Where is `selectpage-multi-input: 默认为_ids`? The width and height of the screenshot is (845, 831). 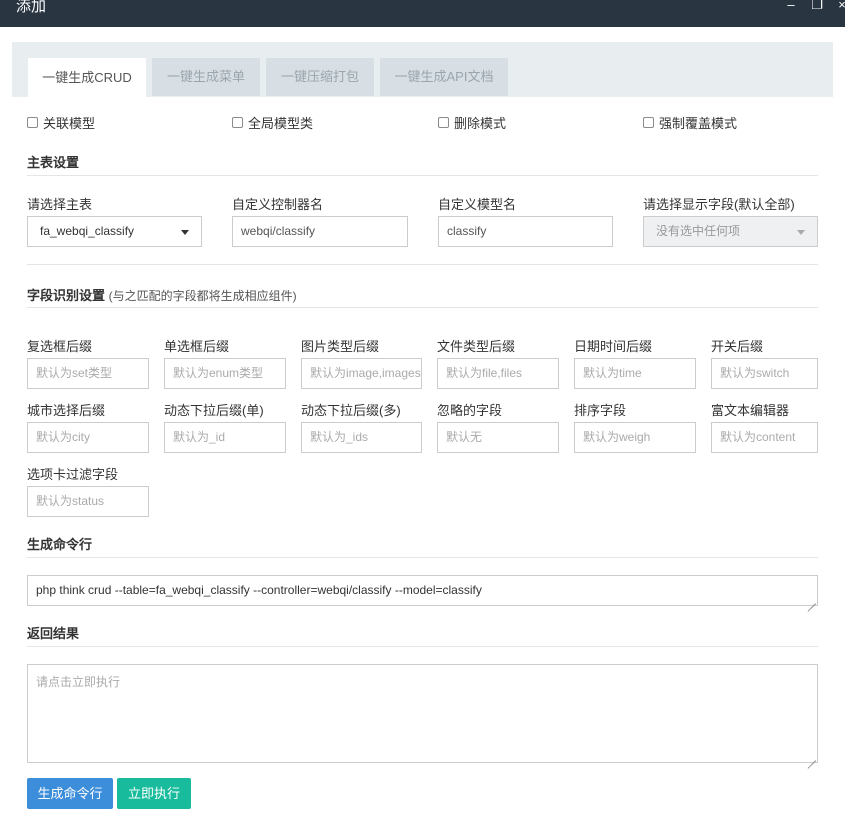
selectpage-multi-input: 默认为_ids is located at coordinates (361, 437).